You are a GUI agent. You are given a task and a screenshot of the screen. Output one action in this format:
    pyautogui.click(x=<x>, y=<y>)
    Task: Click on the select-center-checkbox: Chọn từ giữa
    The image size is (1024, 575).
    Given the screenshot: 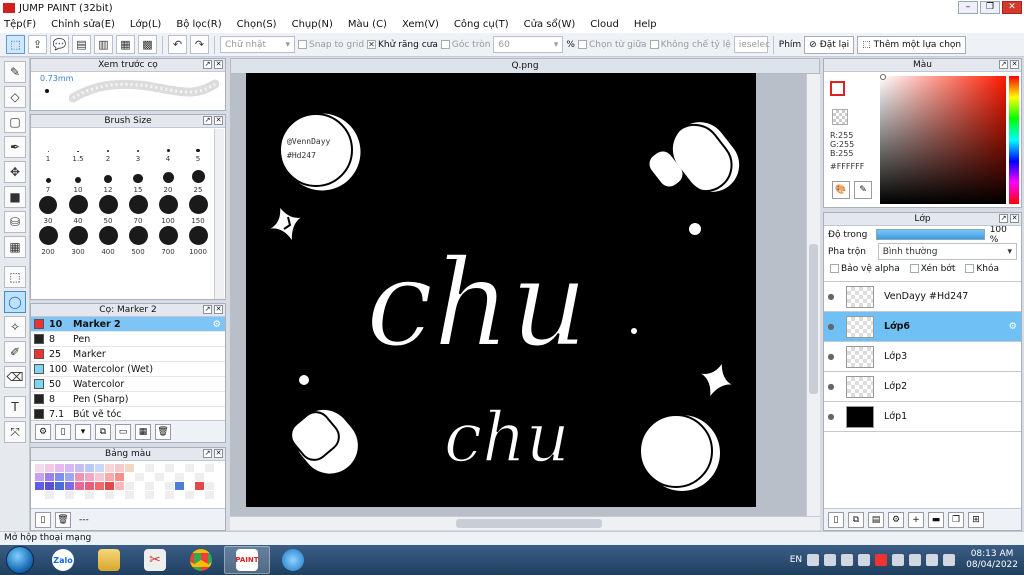 What is the action you would take?
    pyautogui.click(x=612, y=45)
    